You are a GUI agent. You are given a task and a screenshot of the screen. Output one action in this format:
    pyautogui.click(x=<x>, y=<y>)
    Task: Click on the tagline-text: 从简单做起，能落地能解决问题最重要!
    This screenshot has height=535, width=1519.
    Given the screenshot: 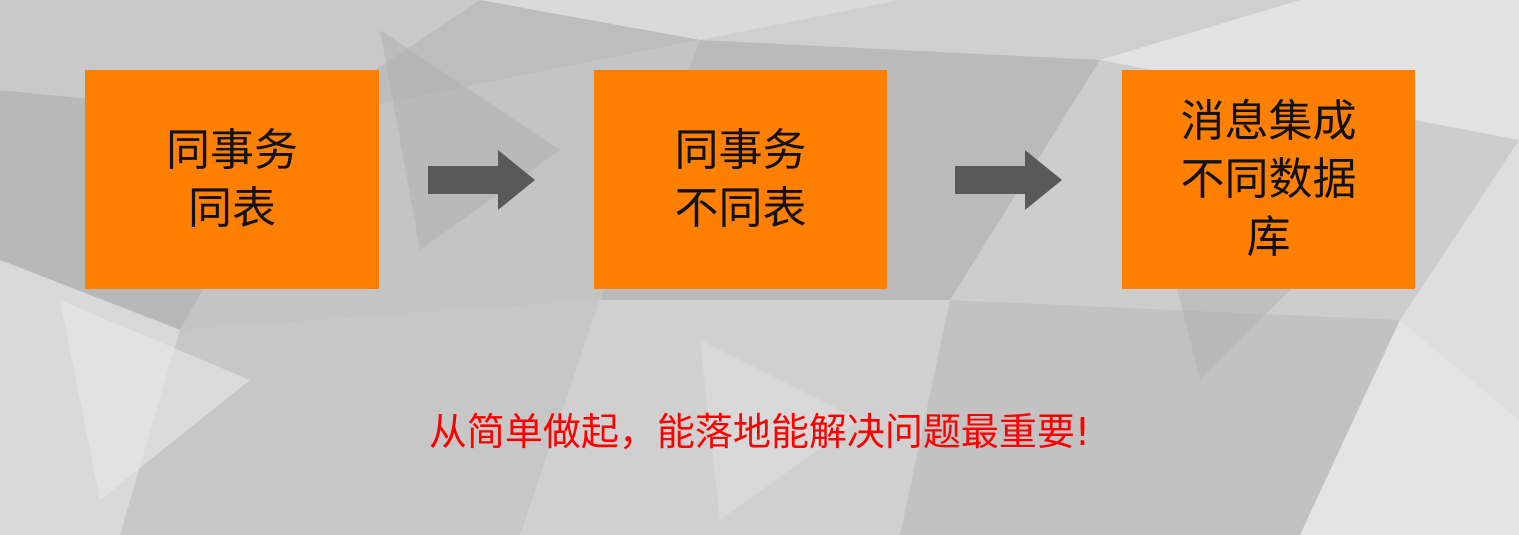 What is the action you would take?
    pyautogui.click(x=759, y=432)
    